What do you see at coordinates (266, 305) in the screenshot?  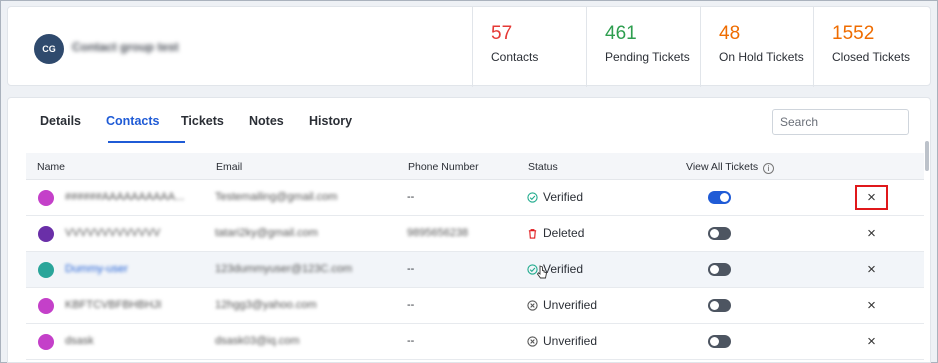 I see `contact-email: 12hgg3@yahoo.com` at bounding box center [266, 305].